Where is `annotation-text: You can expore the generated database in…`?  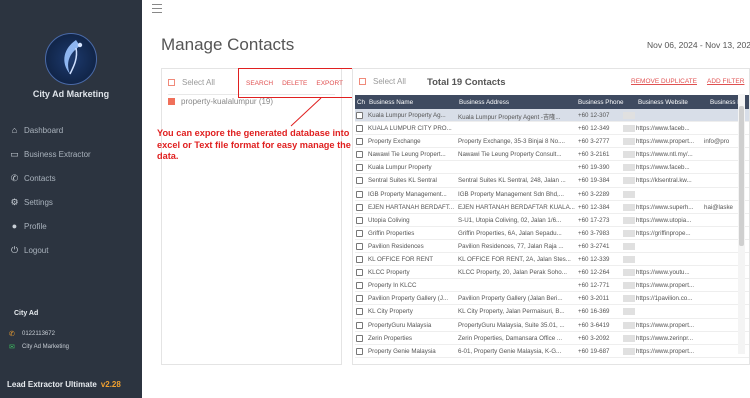
annotation-text: You can expore the generated database in… is located at coordinates (254, 144).